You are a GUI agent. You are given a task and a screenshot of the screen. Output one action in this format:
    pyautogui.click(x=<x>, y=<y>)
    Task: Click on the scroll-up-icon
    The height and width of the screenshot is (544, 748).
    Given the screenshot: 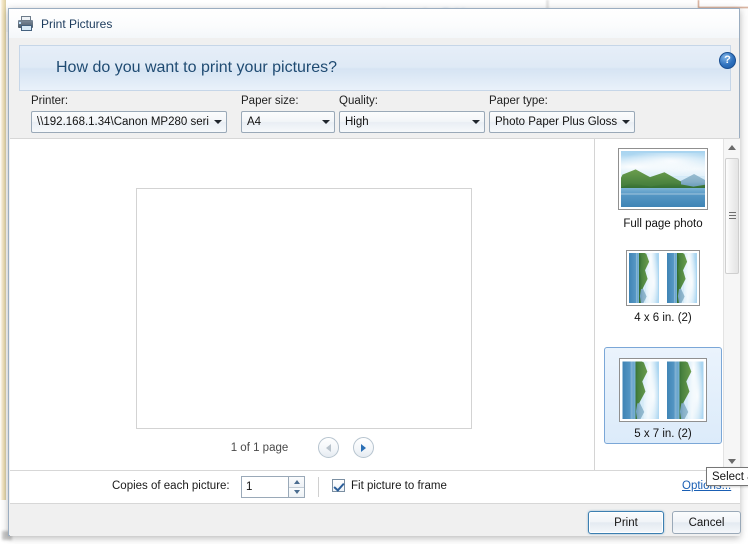 What is the action you would take?
    pyautogui.click(x=732, y=147)
    